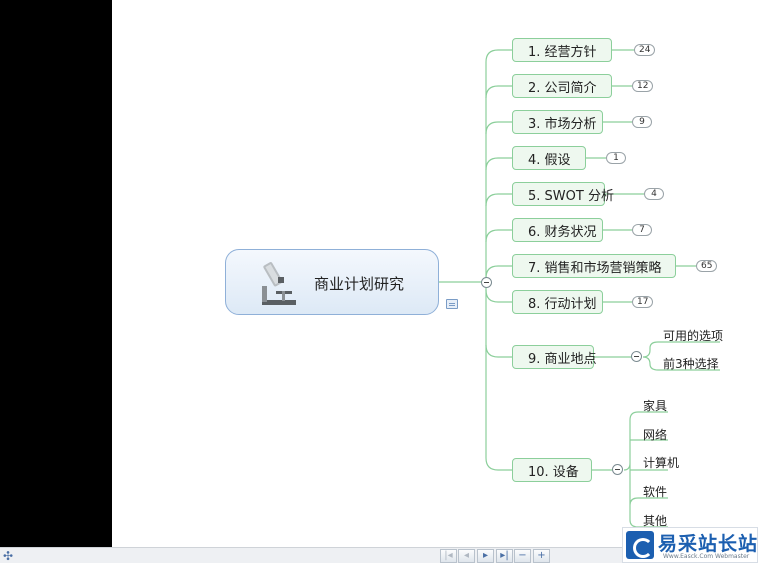 The width and height of the screenshot is (758, 563). Describe the element at coordinates (498, 296) in the screenshot. I see `connector-b8` at that location.